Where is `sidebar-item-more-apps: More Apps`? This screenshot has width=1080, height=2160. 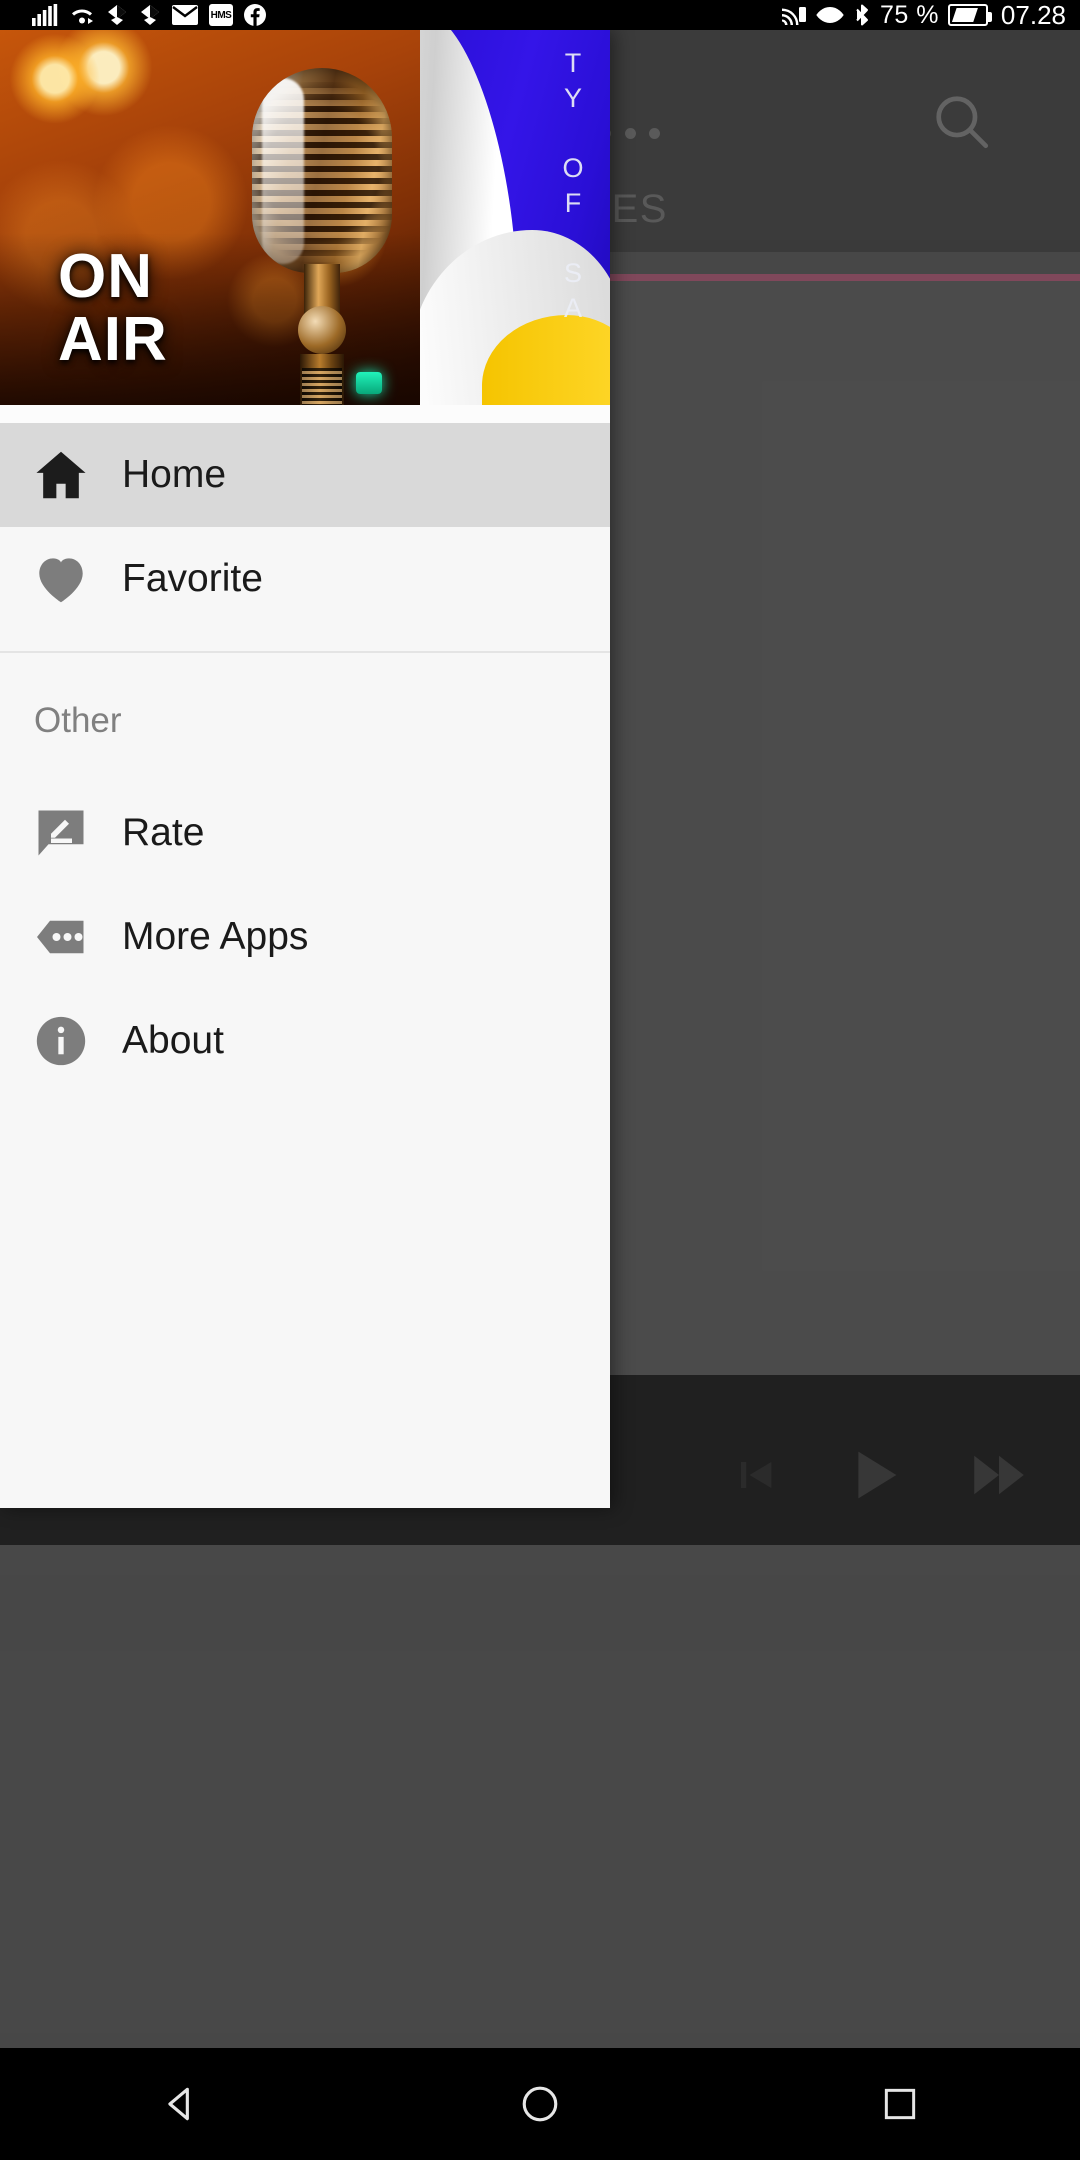
sidebar-item-more-apps: More Apps is located at coordinates (305, 937).